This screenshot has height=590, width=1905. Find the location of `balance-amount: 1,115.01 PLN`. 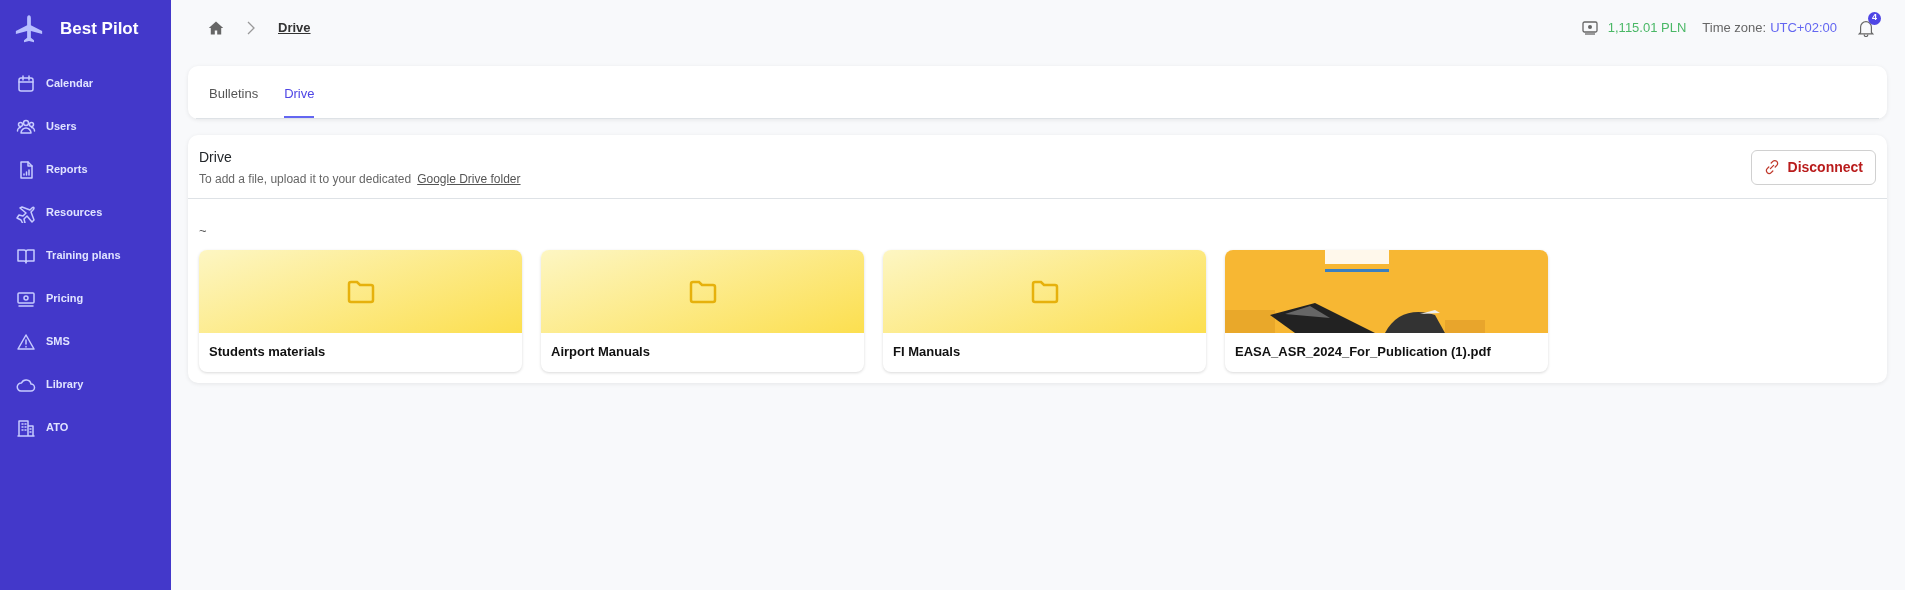

balance-amount: 1,115.01 PLN is located at coordinates (1647, 27).